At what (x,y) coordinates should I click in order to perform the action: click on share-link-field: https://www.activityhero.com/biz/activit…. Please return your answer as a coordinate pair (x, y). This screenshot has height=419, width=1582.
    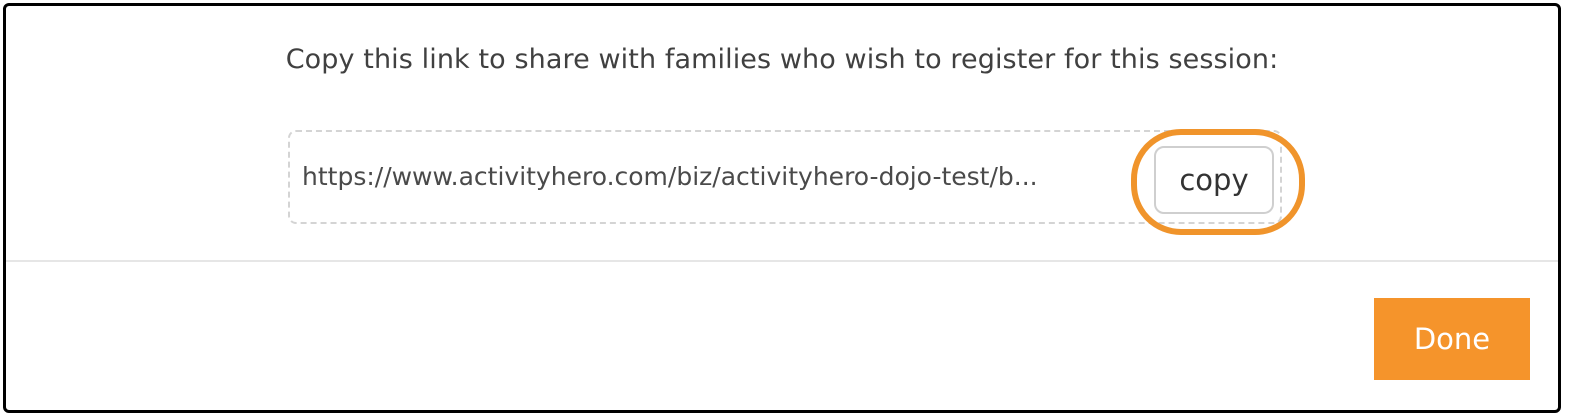
    Looking at the image, I should click on (785, 177).